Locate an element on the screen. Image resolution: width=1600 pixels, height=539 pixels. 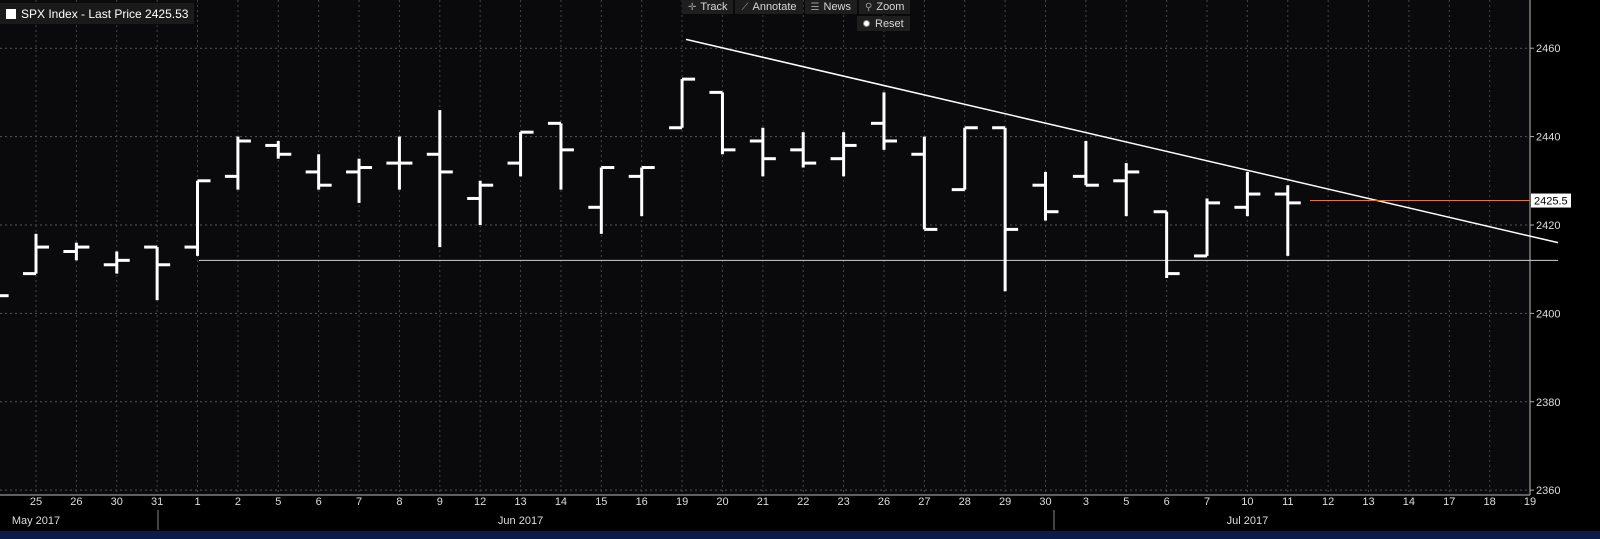
bottom-scrollbar is located at coordinates (800, 535).